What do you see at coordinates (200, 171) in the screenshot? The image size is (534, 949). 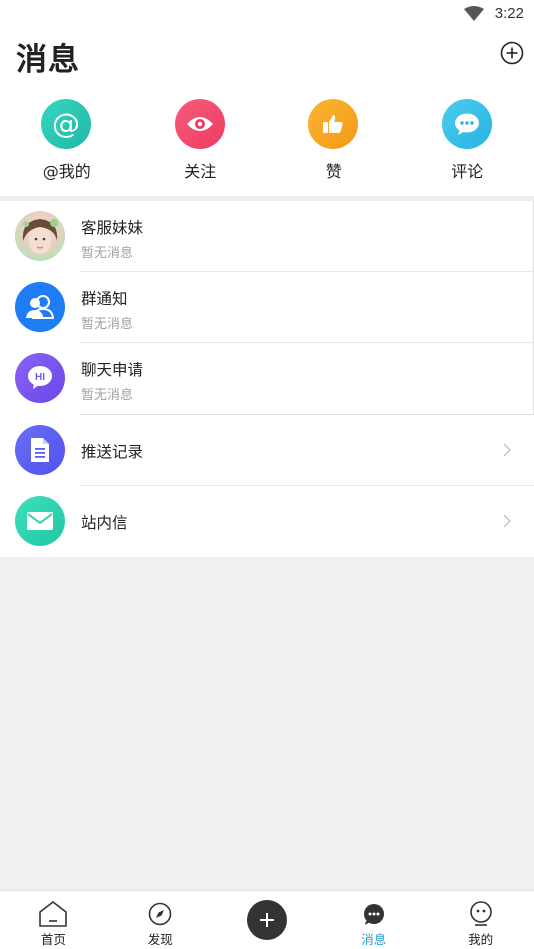 I see `quick-action-label: 关注` at bounding box center [200, 171].